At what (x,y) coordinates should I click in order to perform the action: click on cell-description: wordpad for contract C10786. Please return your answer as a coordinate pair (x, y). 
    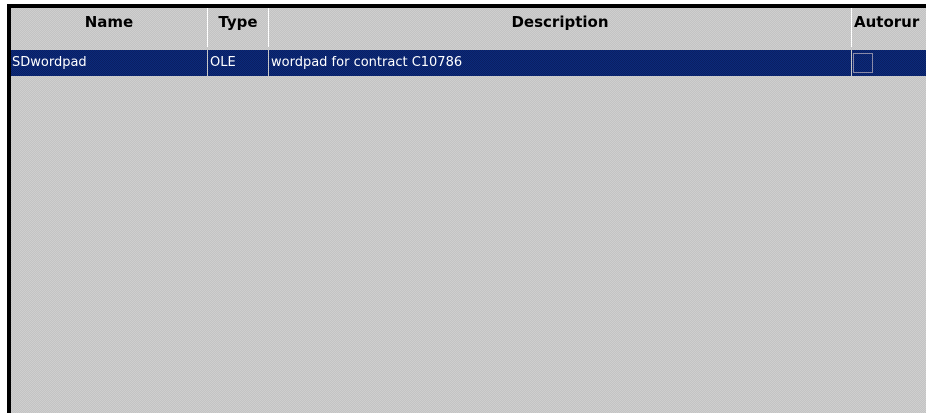
    Looking at the image, I should click on (560, 63).